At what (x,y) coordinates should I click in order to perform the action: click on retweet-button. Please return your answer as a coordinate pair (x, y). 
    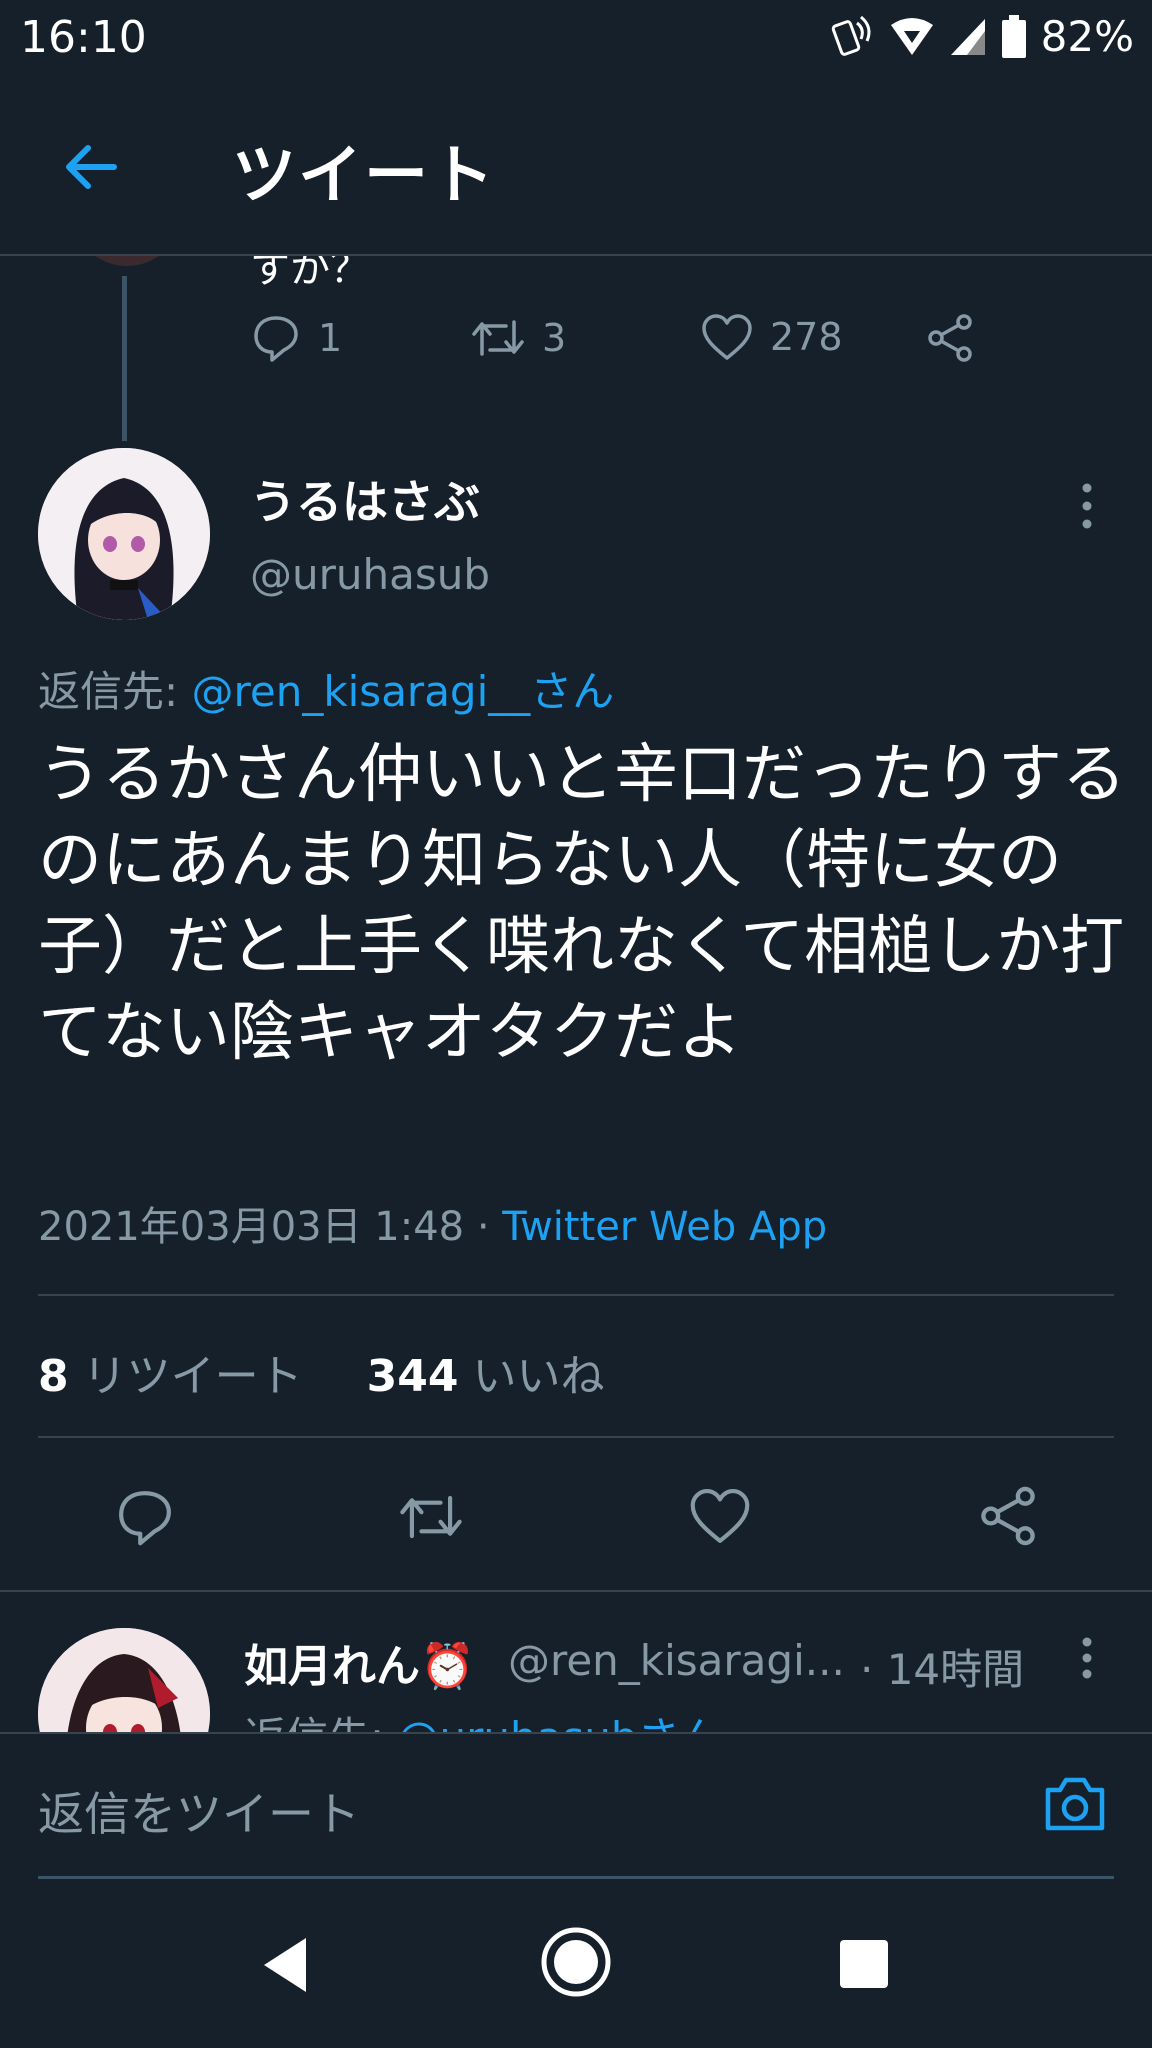
    Looking at the image, I should click on (431, 1519).